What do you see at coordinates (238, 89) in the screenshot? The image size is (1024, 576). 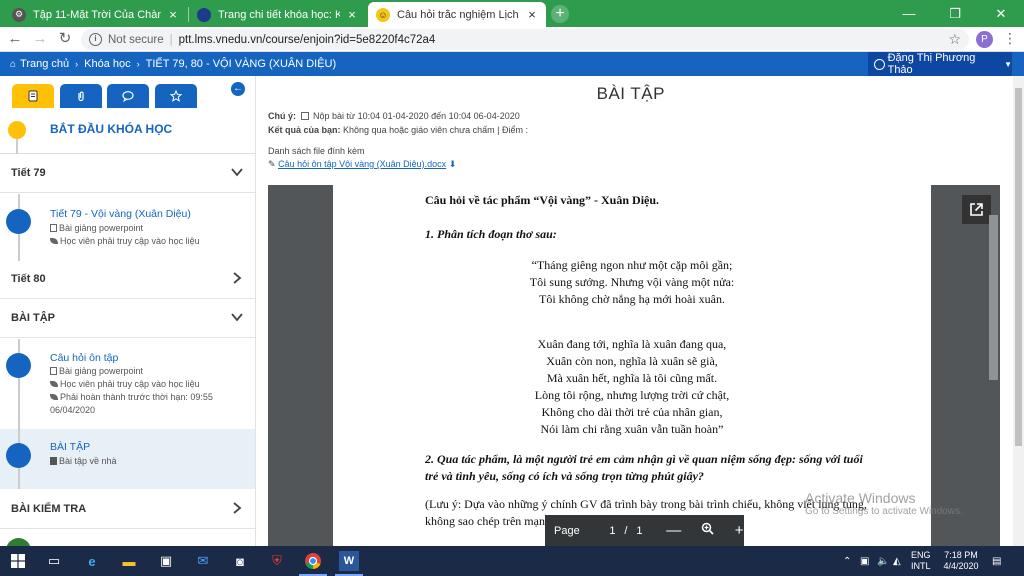 I see `back-circle-icon: ←` at bounding box center [238, 89].